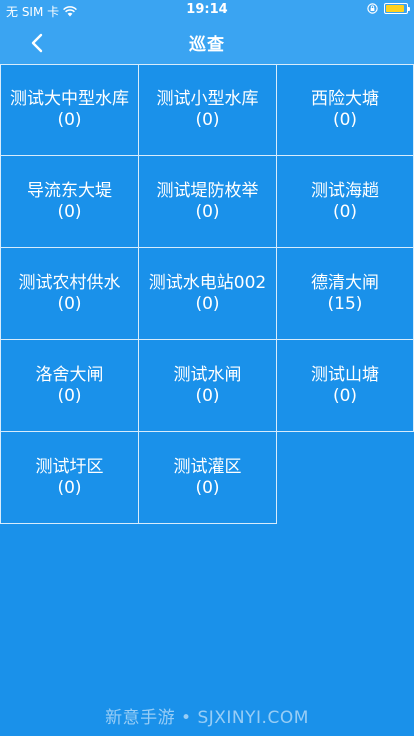  Describe the element at coordinates (345, 303) in the screenshot. I see `cell-count: (15)` at that location.